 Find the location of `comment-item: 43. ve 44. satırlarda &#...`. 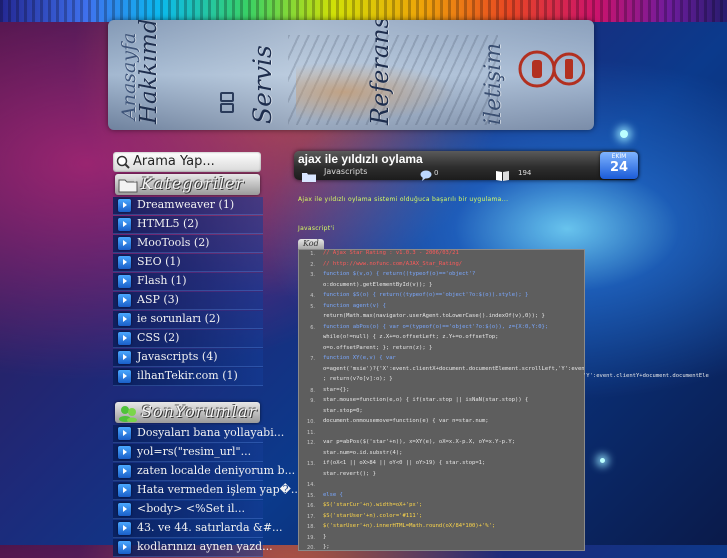

comment-item: 43. ve 44. satırlarda &#... is located at coordinates (198, 529).